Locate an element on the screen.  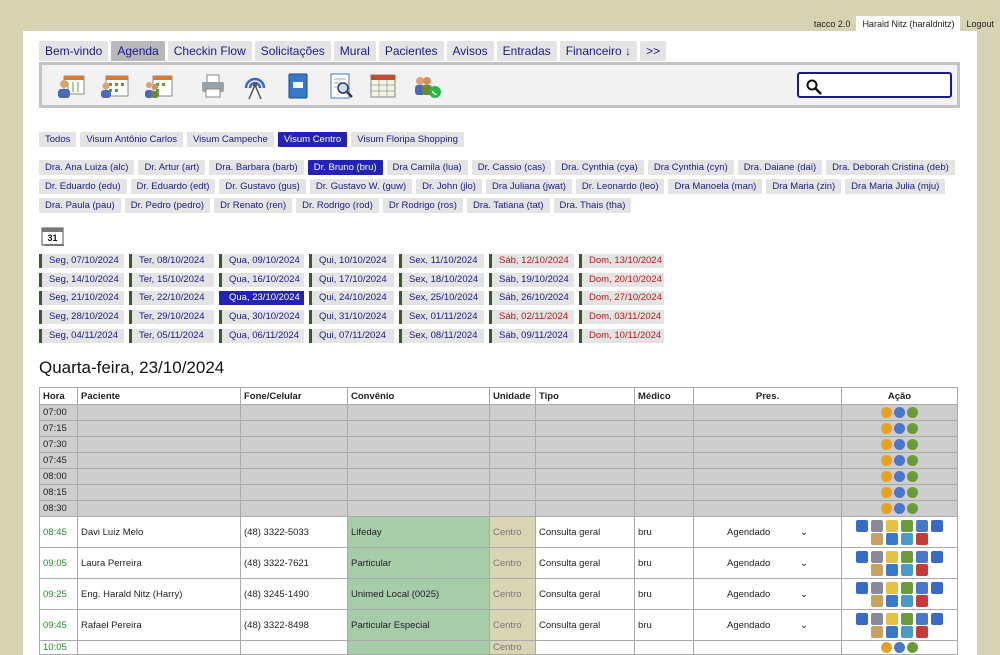
calendar-icon: 31 is located at coordinates (53, 236).